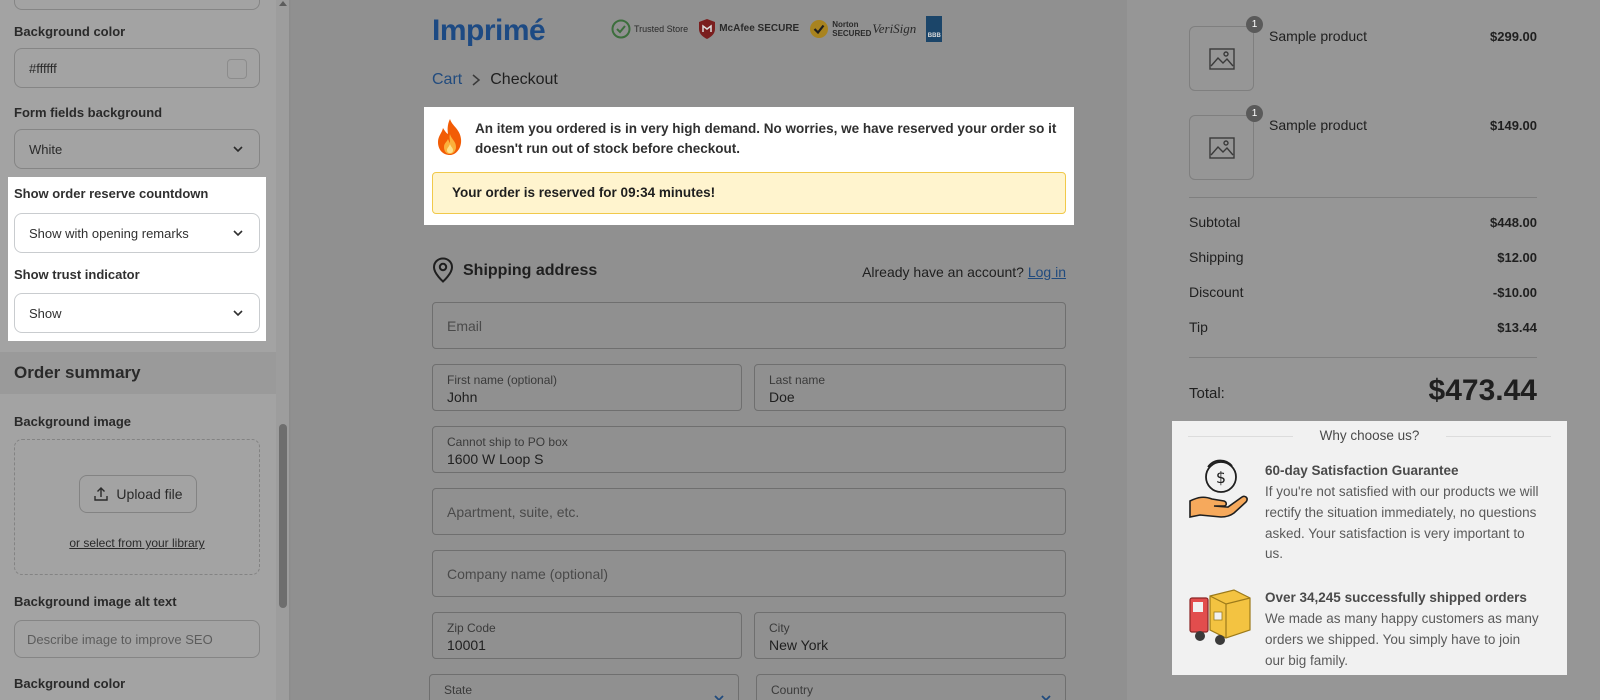 The width and height of the screenshot is (1600, 700). I want to click on background-color-label: Background color, so click(70, 31).